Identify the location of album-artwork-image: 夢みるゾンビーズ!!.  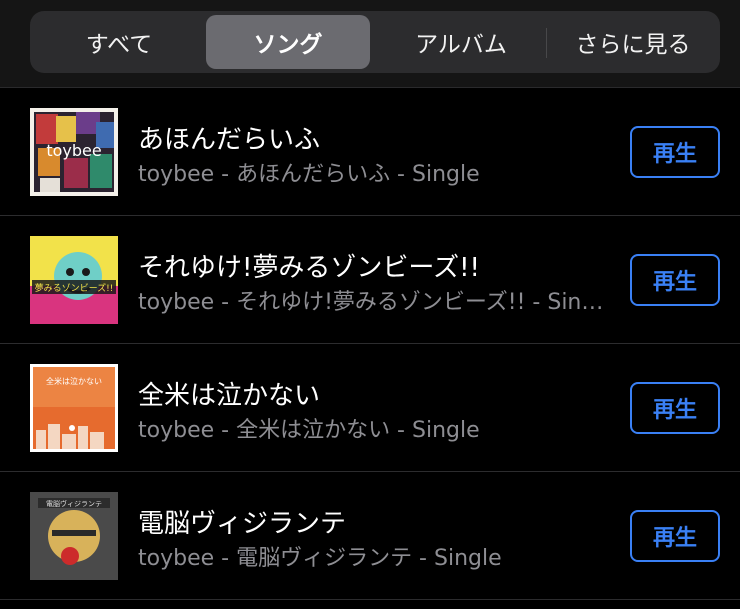
(74, 280).